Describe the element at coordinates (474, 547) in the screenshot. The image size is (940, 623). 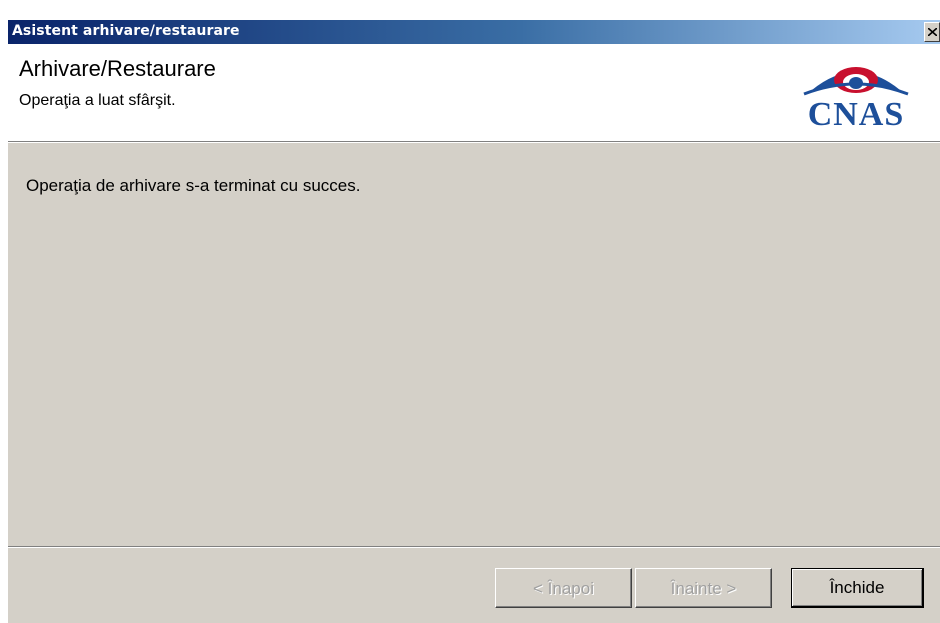
I see `footer-divider-highlight` at that location.